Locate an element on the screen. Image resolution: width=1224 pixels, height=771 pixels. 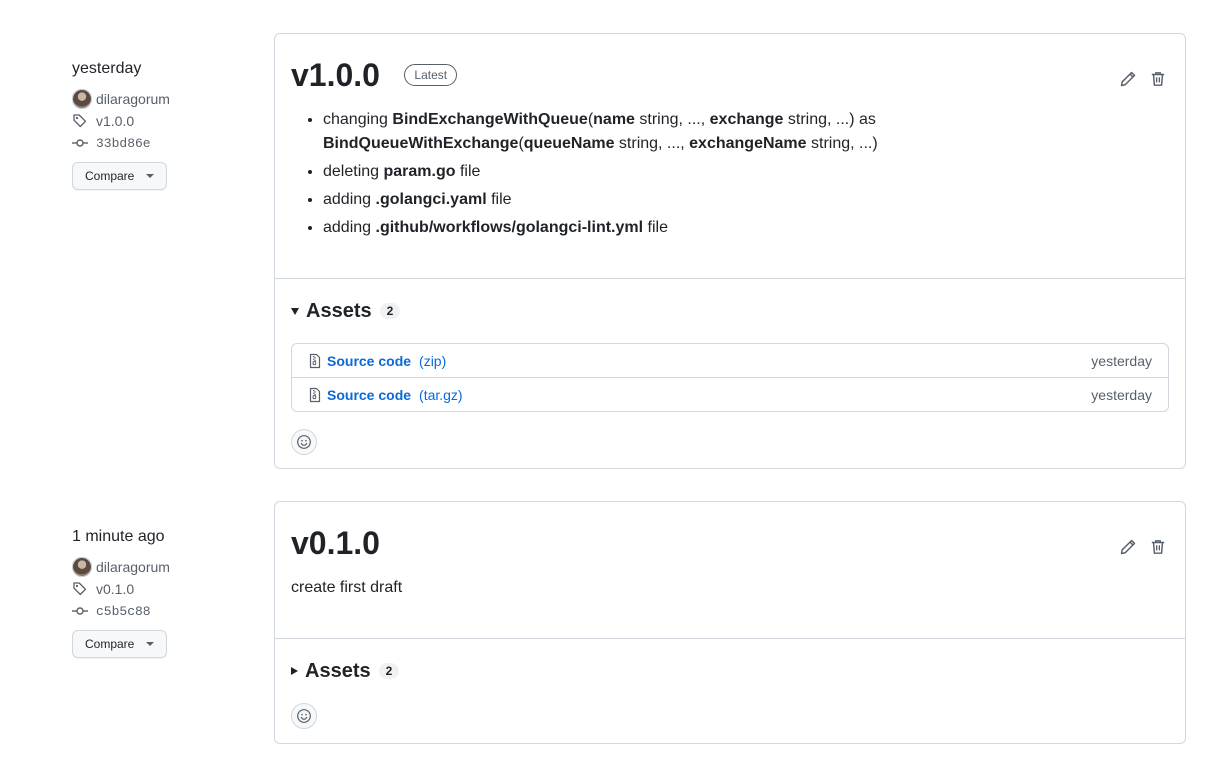
note-text: deleting is located at coordinates (353, 171).